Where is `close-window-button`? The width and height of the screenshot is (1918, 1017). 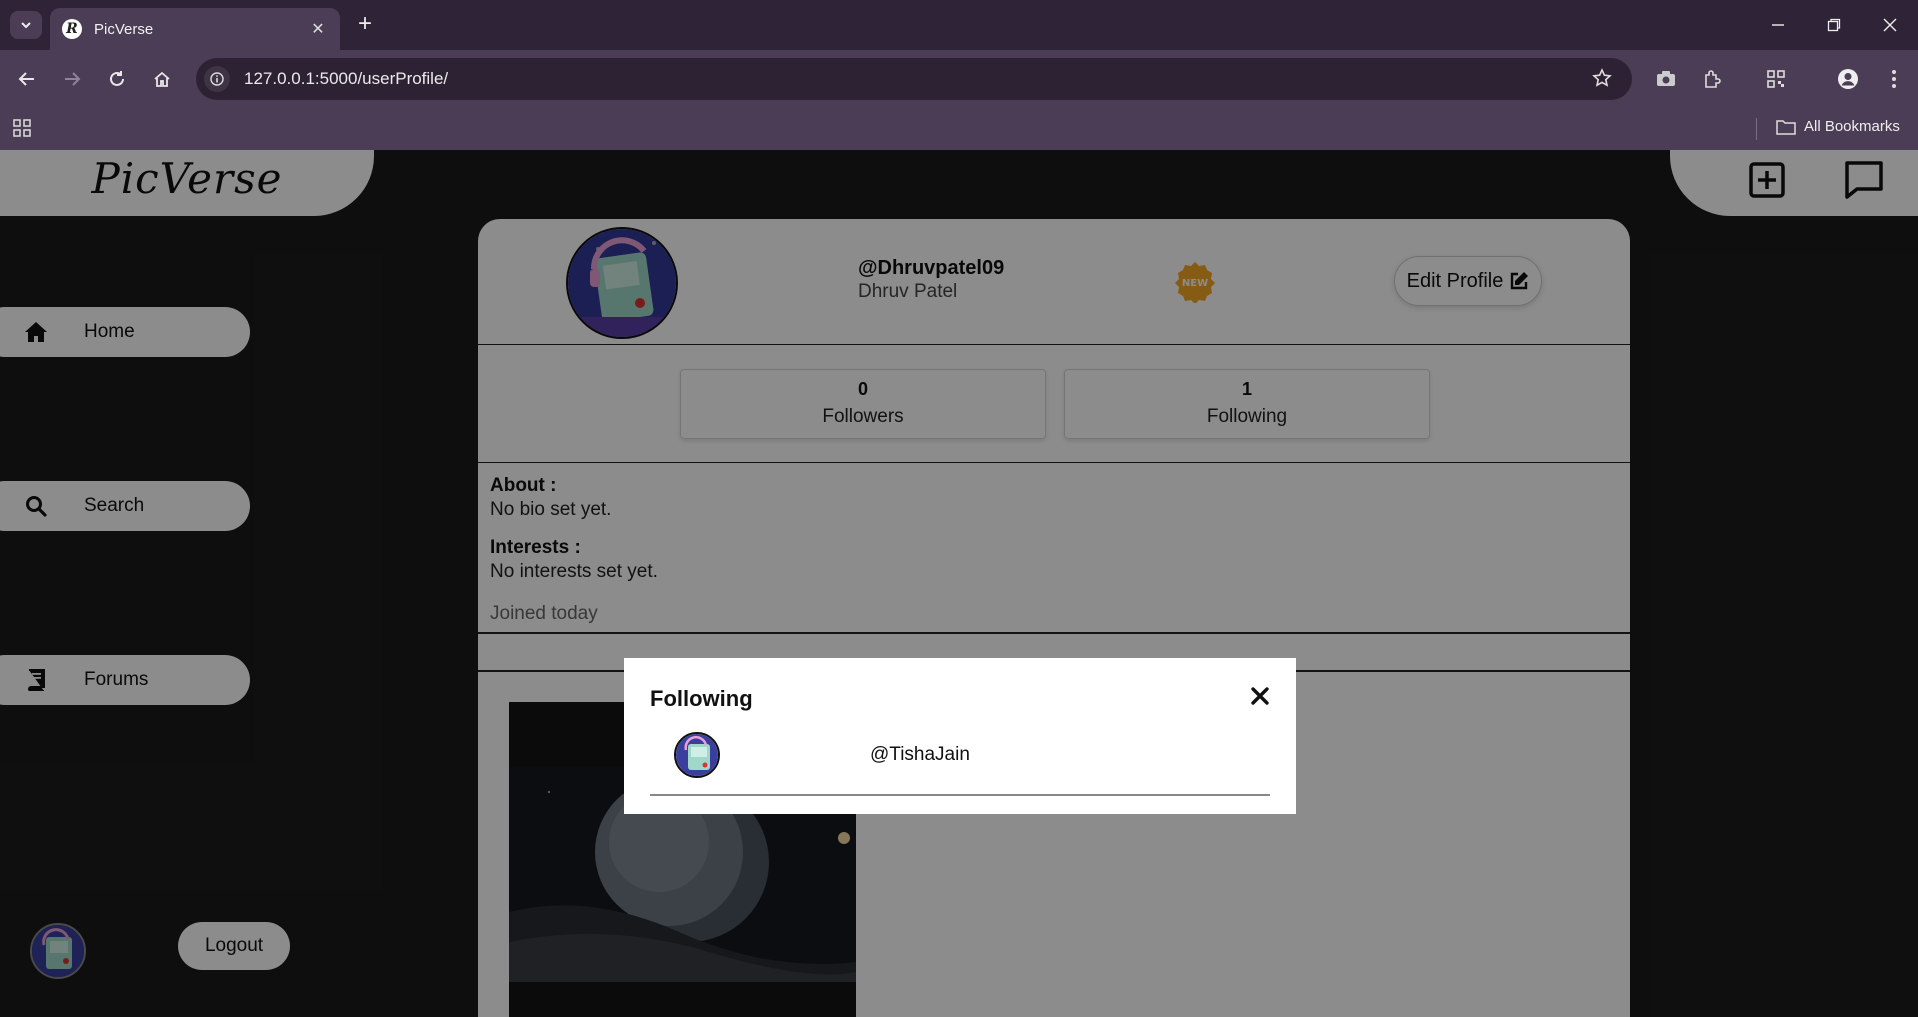 close-window-button is located at coordinates (1890, 25).